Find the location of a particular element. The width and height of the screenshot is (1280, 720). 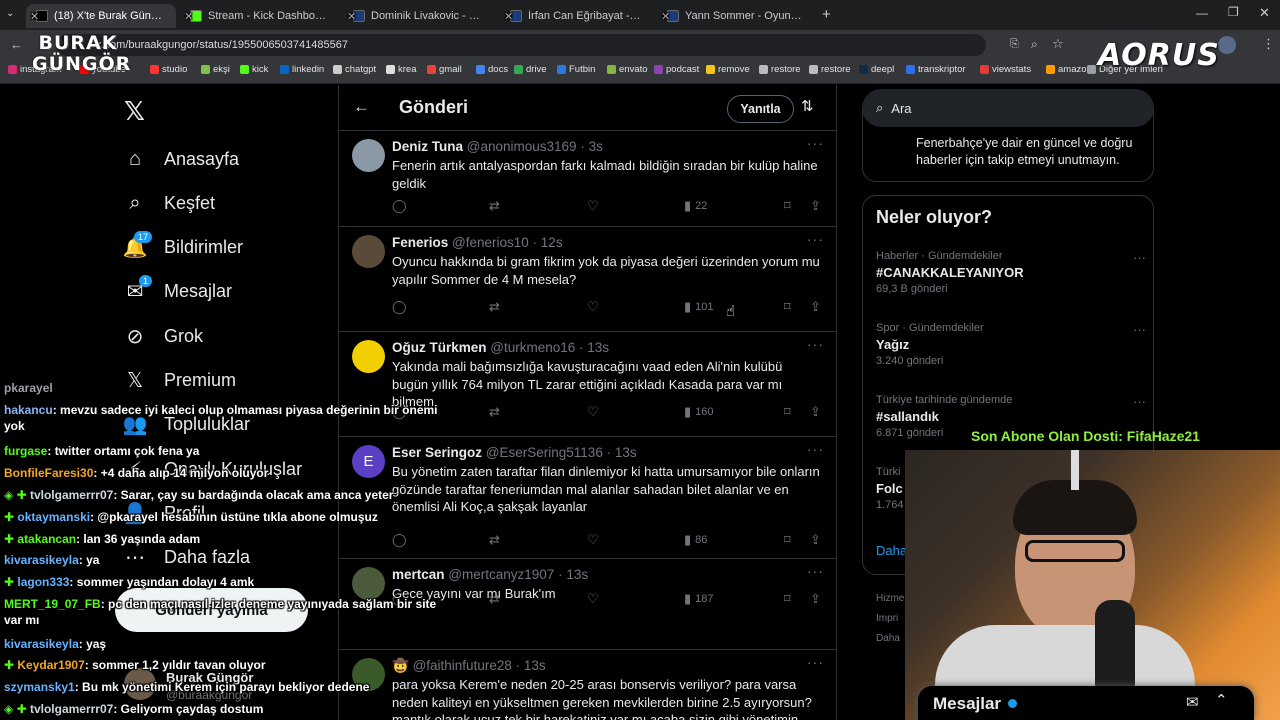

nav-item-anasayfa: ⌂ Anasayfa is located at coordinates (180, 159).